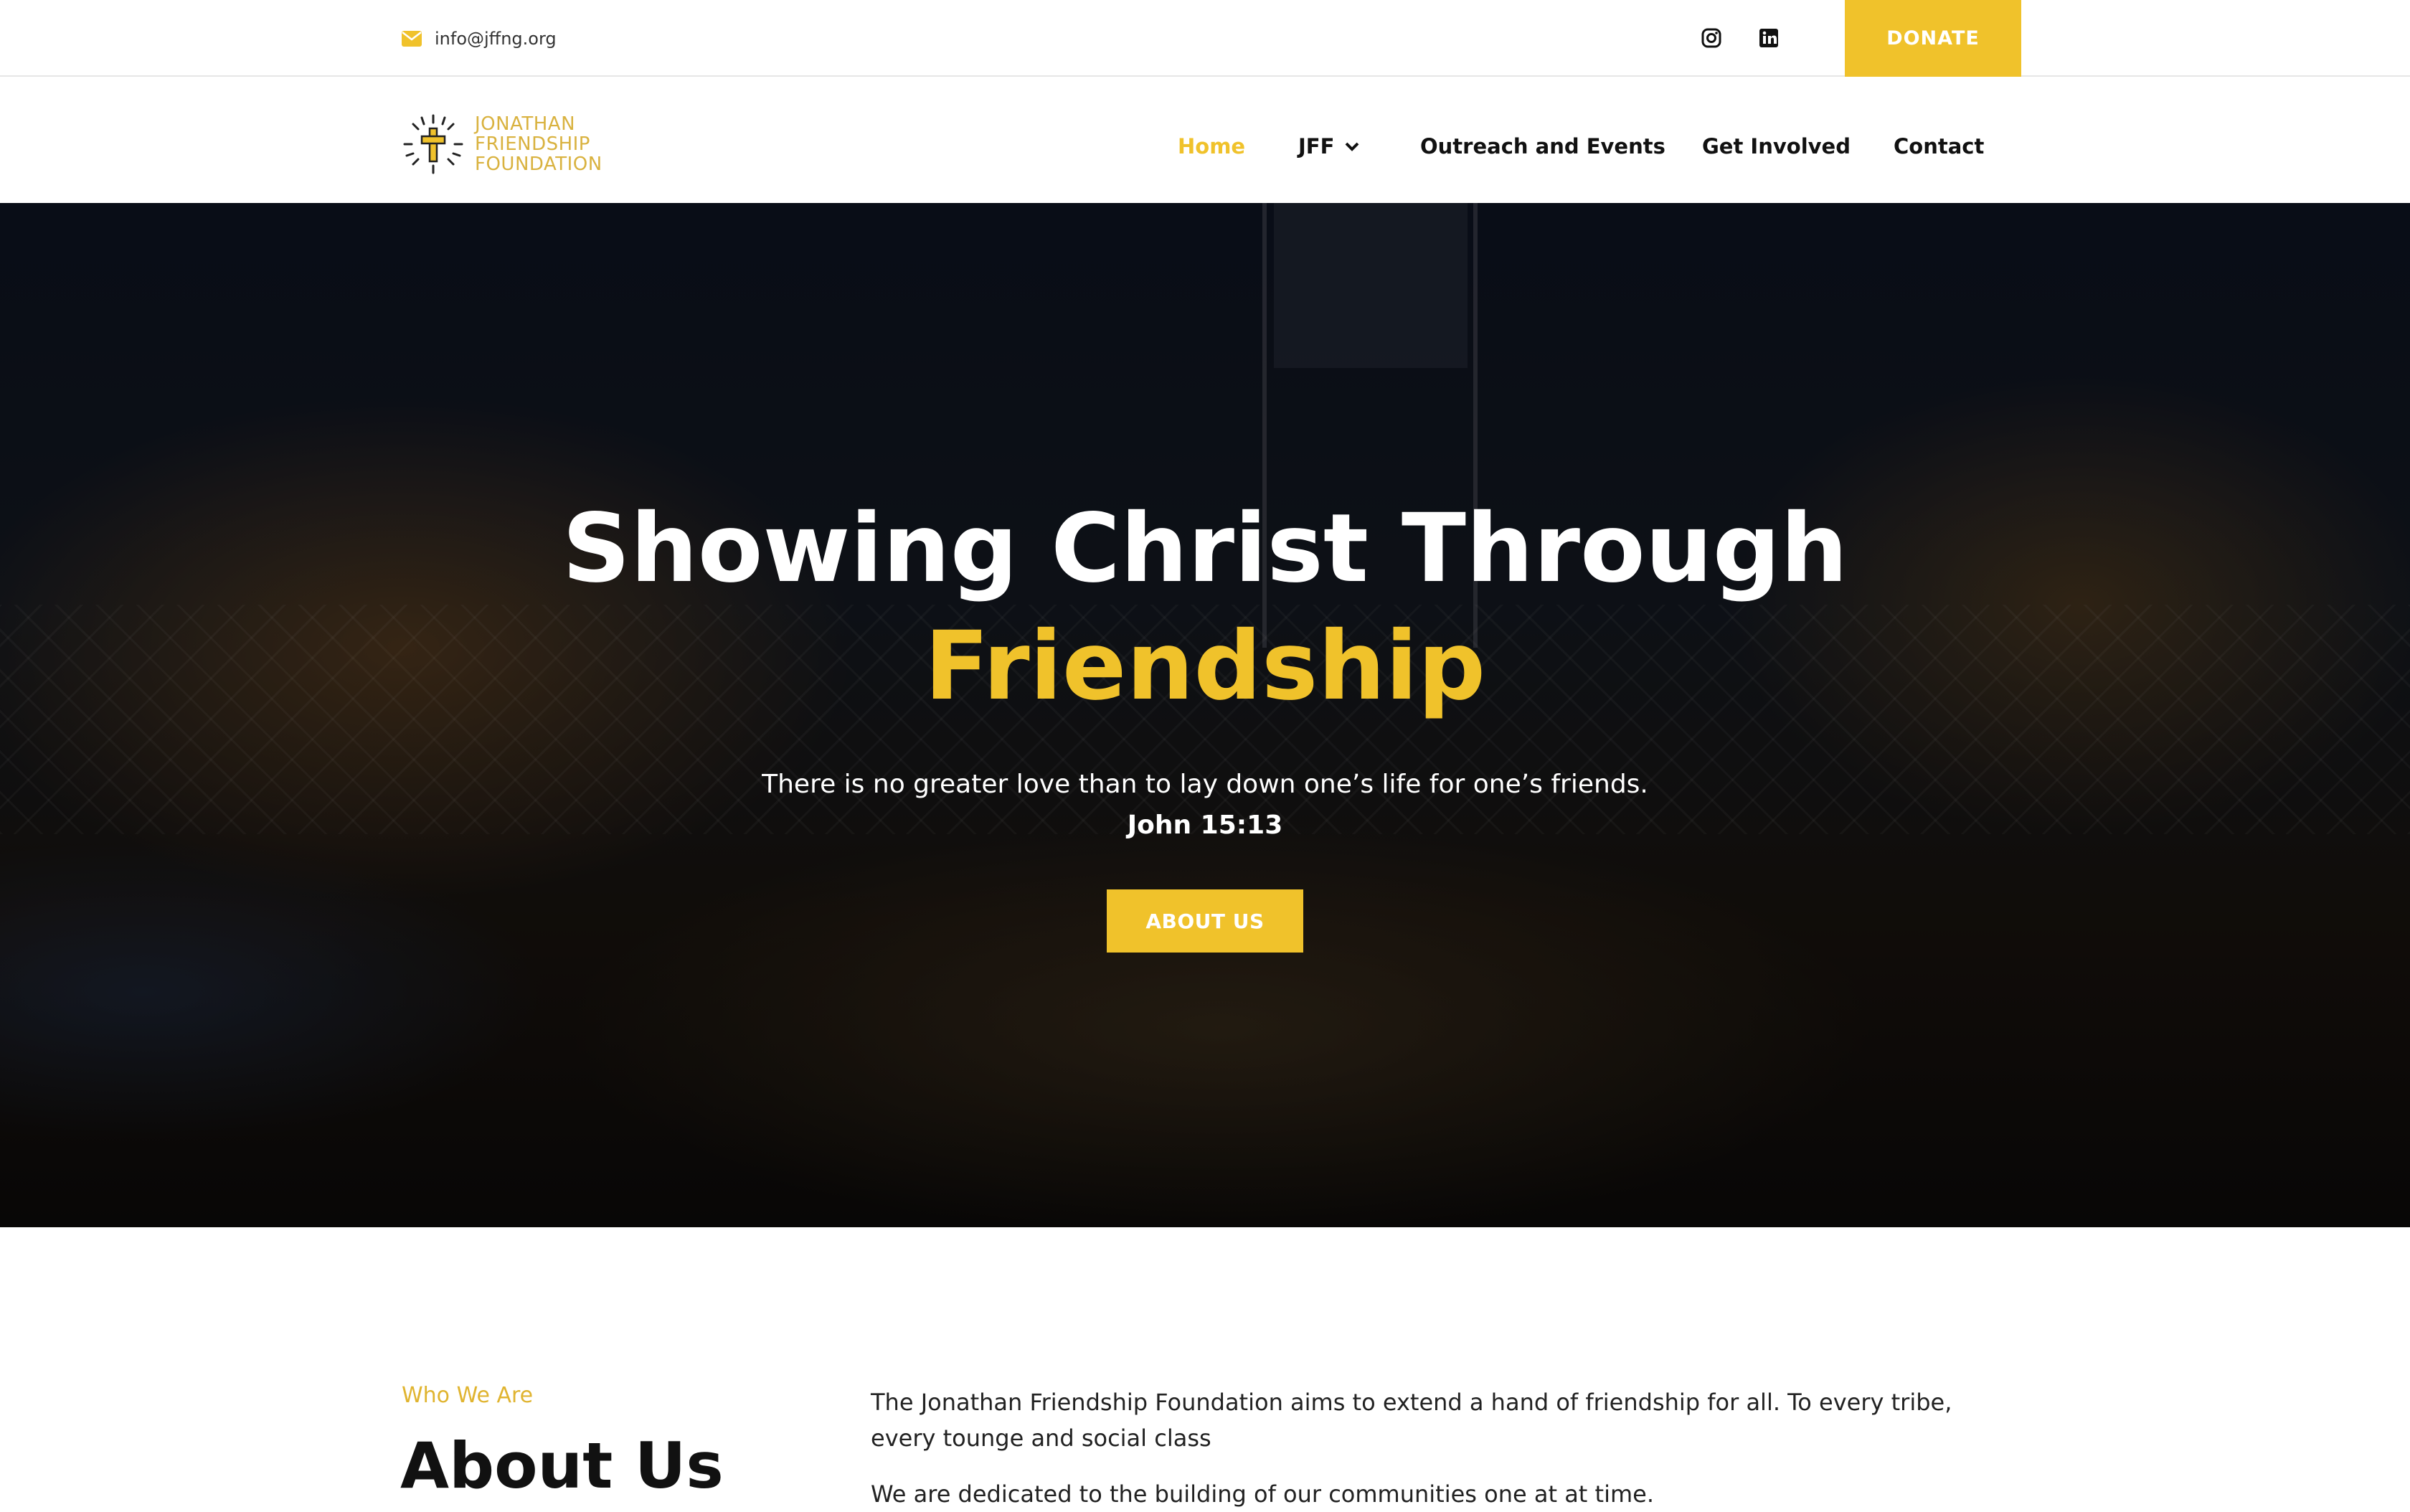 The height and width of the screenshot is (1512, 2410). I want to click on hero-scripture-reference: John 15:13, so click(1205, 825).